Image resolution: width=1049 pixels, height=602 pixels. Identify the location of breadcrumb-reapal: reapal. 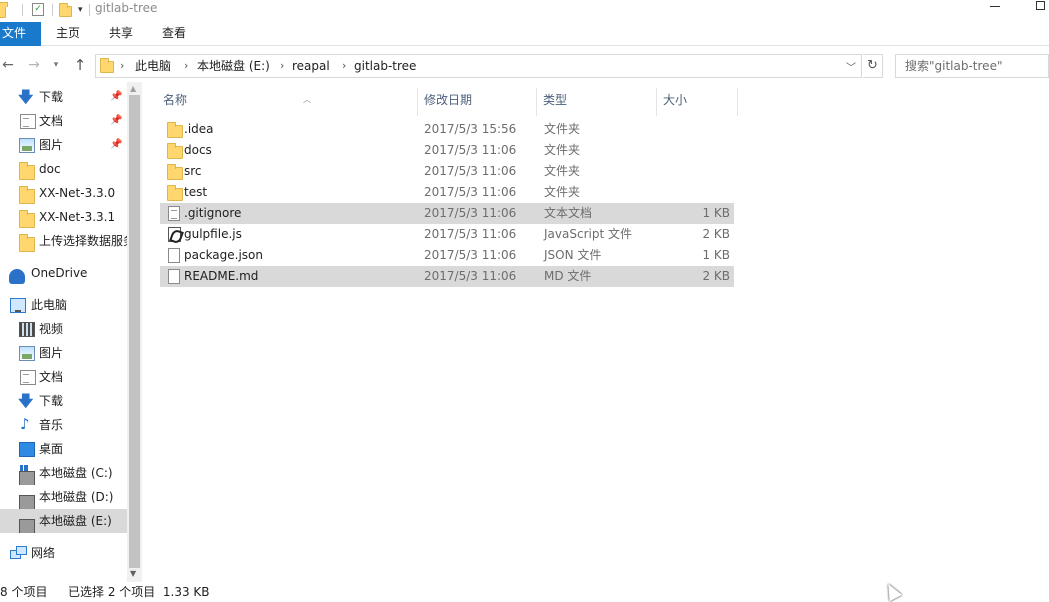
(311, 66).